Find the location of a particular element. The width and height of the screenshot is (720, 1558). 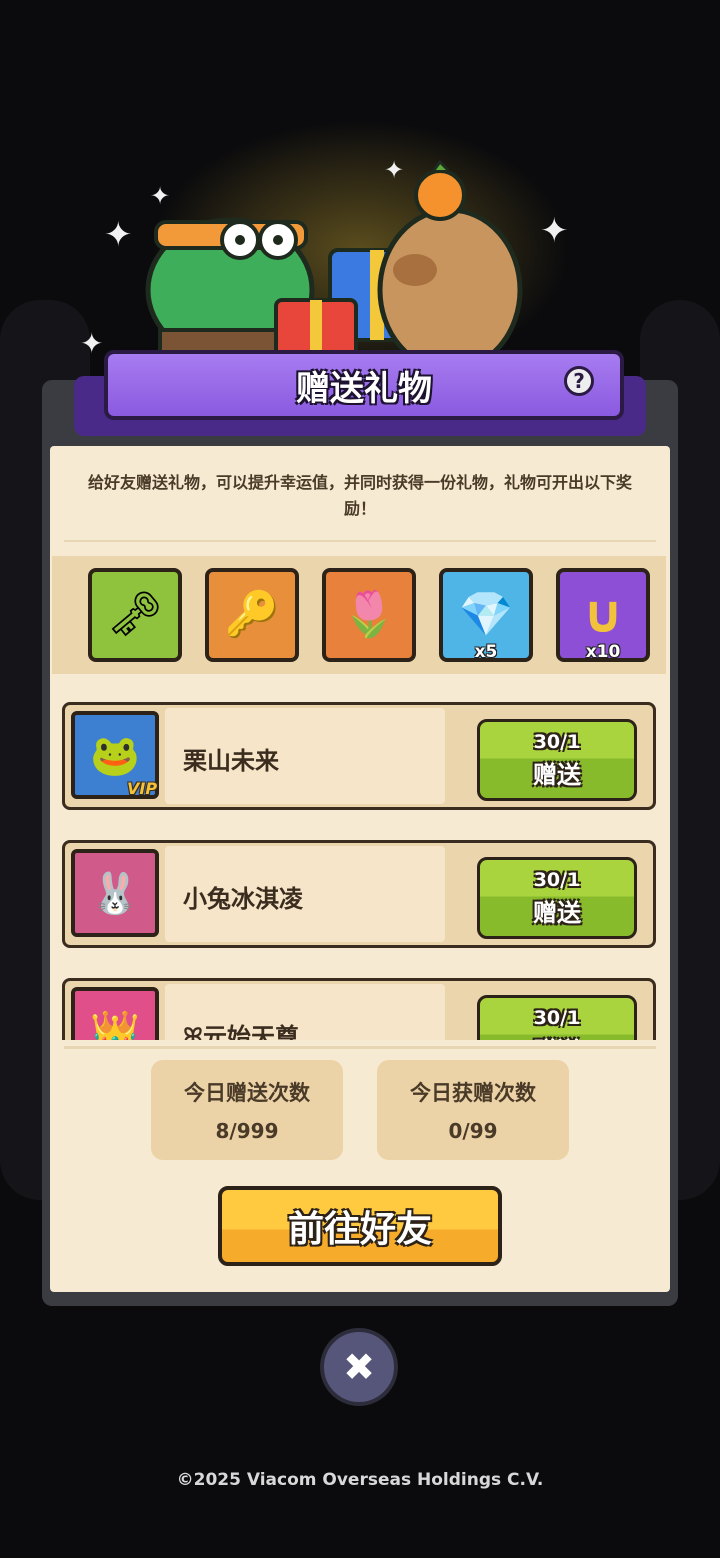

reward-preview-strip: 🗝 🔑 🌷 💎 x5 ∪ x10 is located at coordinates (359, 615).